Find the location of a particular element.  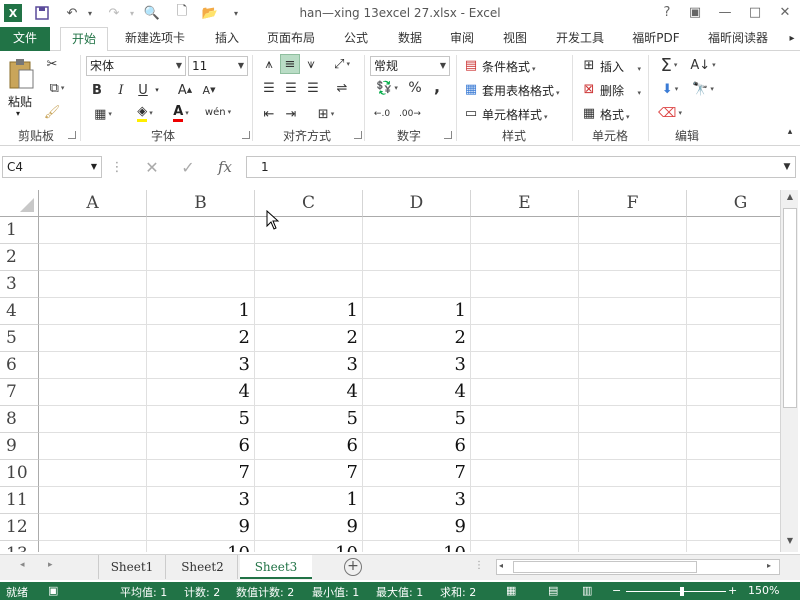

autosum-icon: Σ ▾ is located at coordinates (669, 65).